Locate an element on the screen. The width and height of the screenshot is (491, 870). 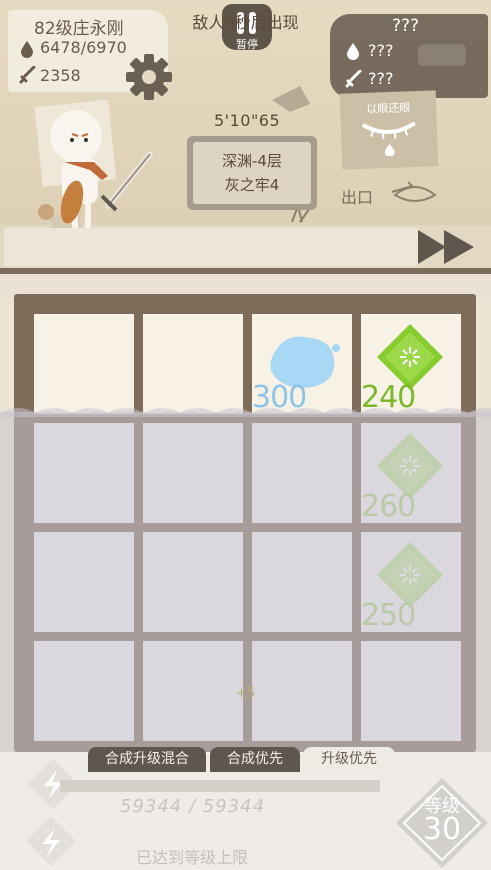
floor-area: 灰之牢4 is located at coordinates (252, 185).